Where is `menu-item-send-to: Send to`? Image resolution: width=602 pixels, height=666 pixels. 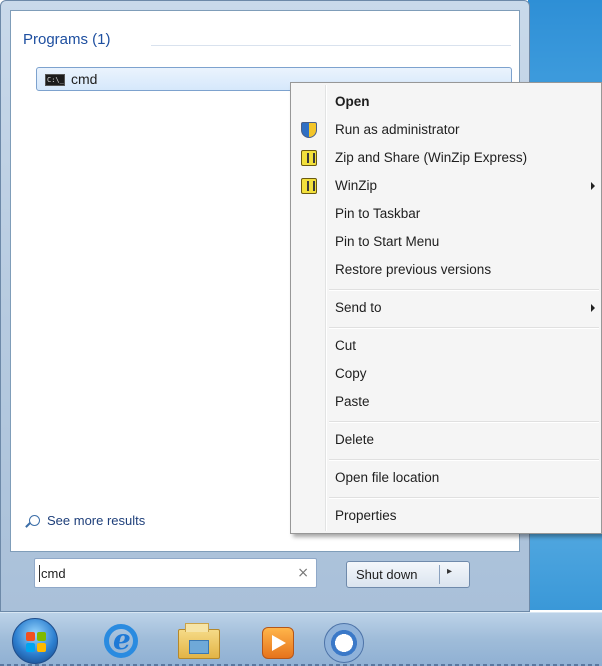
menu-item-send-to: Send to is located at coordinates (446, 308).